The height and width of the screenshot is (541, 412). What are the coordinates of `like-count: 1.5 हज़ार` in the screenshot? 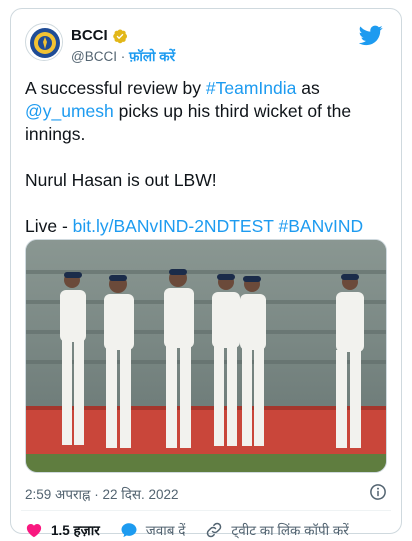 It's located at (75, 530).